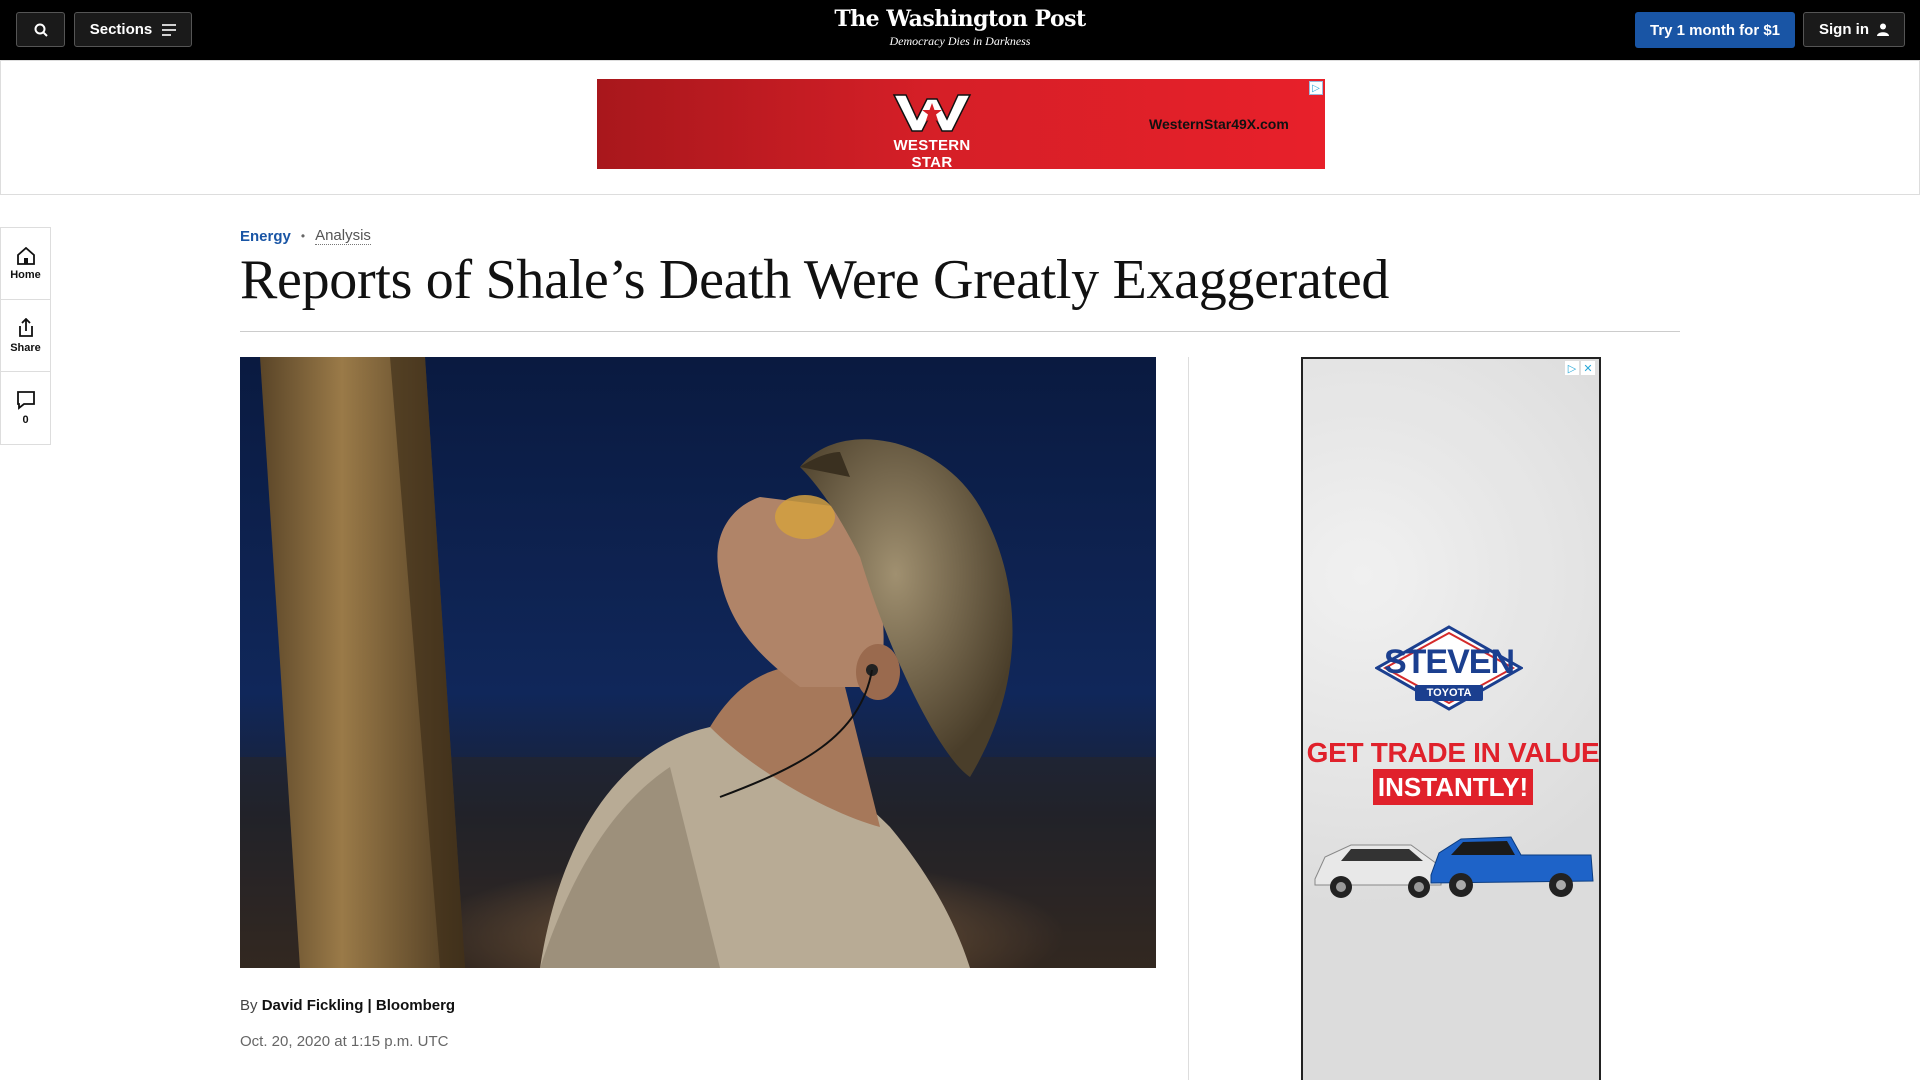 This screenshot has width=1920, height=1080. Describe the element at coordinates (25, 400) in the screenshot. I see `comment-icon` at that location.